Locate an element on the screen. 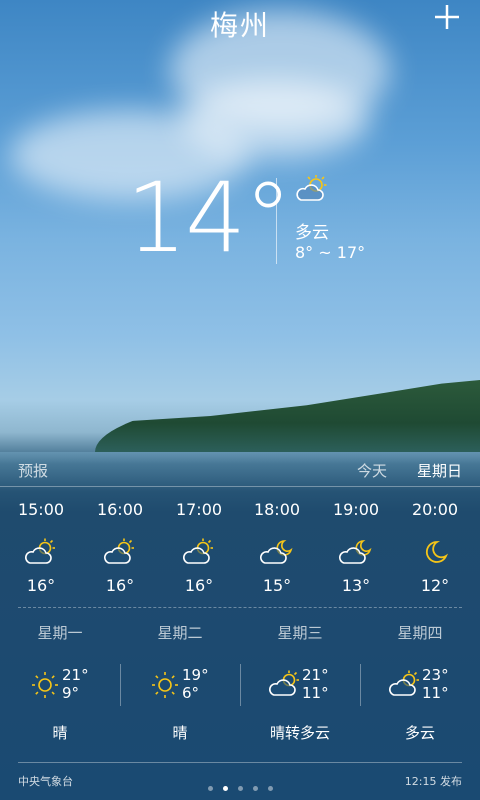 The width and height of the screenshot is (480, 800). day-name: 星期四 is located at coordinates (420, 633).